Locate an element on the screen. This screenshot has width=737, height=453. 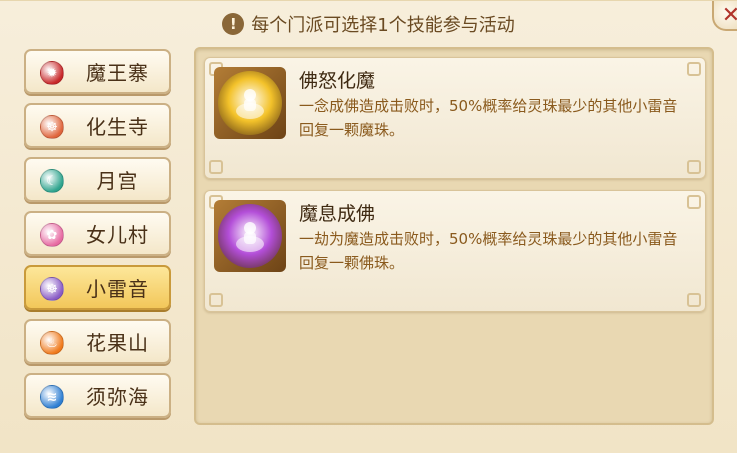
sect-button: ☸ 化生寺 is located at coordinates (97, 125).